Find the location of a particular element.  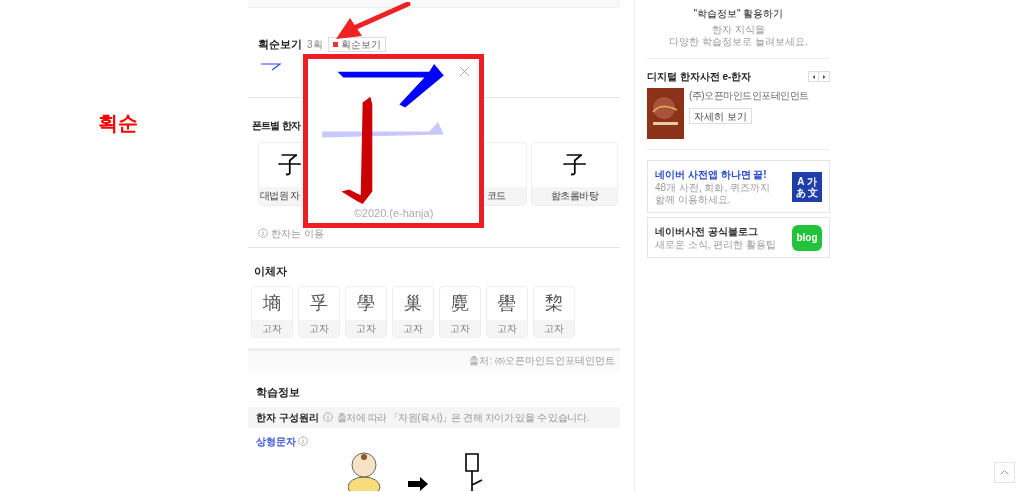

next-button is located at coordinates (824, 76).